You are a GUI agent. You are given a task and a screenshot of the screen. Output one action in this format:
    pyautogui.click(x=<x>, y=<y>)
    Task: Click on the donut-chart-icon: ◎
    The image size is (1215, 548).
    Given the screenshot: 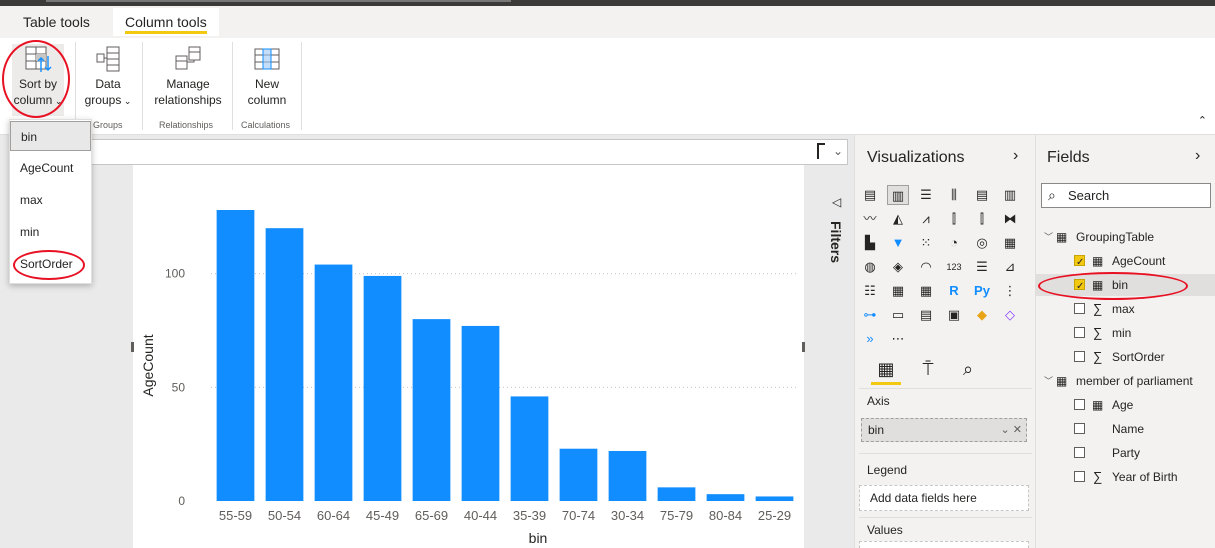 What is the action you would take?
    pyautogui.click(x=982, y=243)
    